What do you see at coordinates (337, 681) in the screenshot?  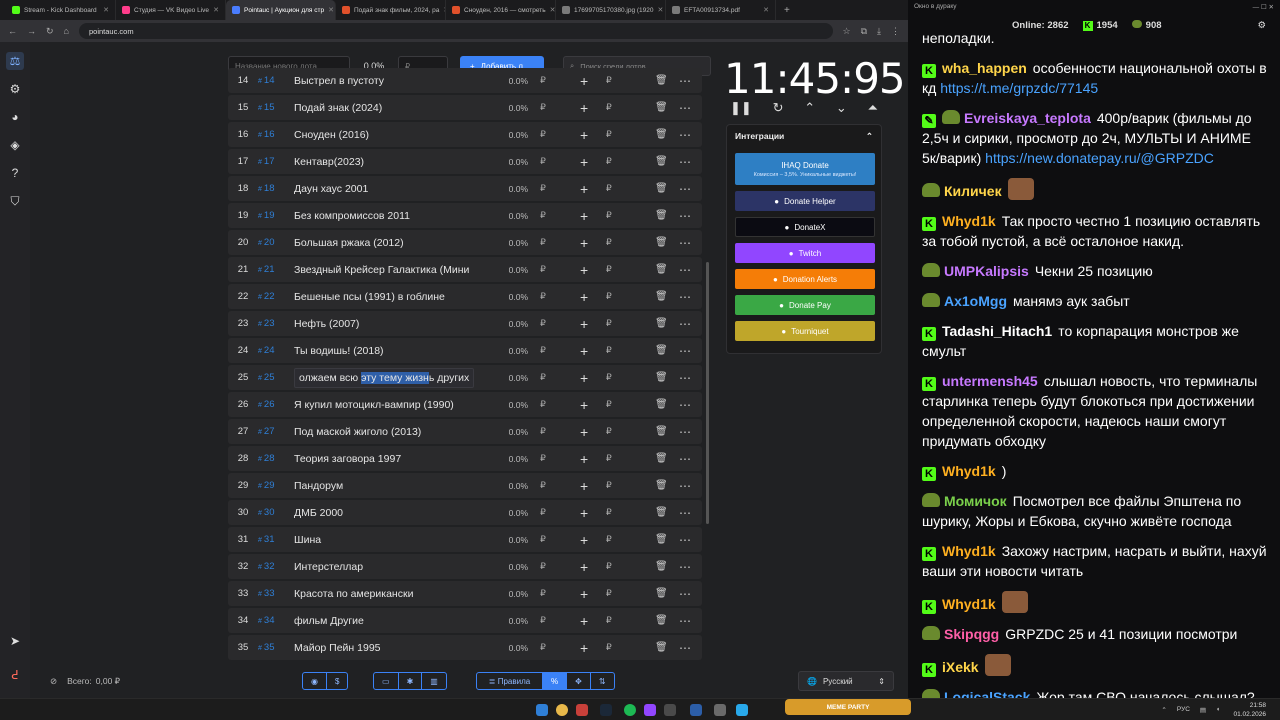 I see `donate-icon: $` at bounding box center [337, 681].